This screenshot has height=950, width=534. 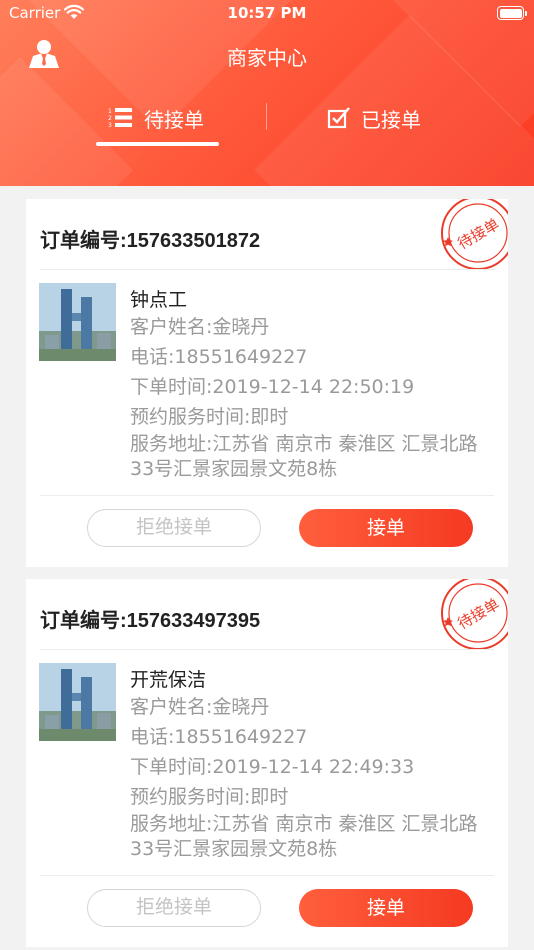 I want to click on svg-text: 2, so click(x=110, y=118).